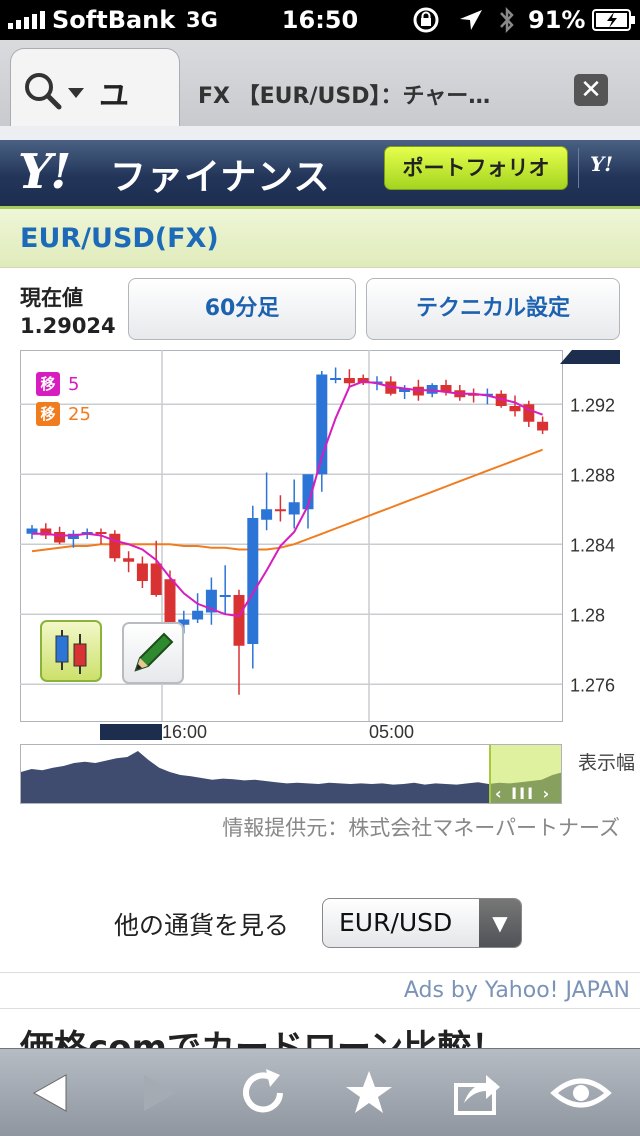  I want to click on portfolio-button: ポートフォリオ, so click(476, 168).